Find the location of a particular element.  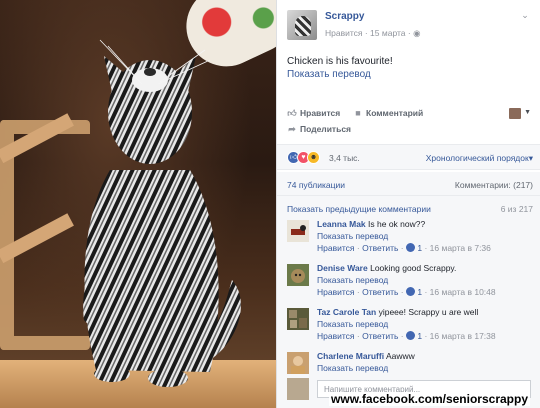

comment-time: 16 марта в 17:38 is located at coordinates (463, 336).